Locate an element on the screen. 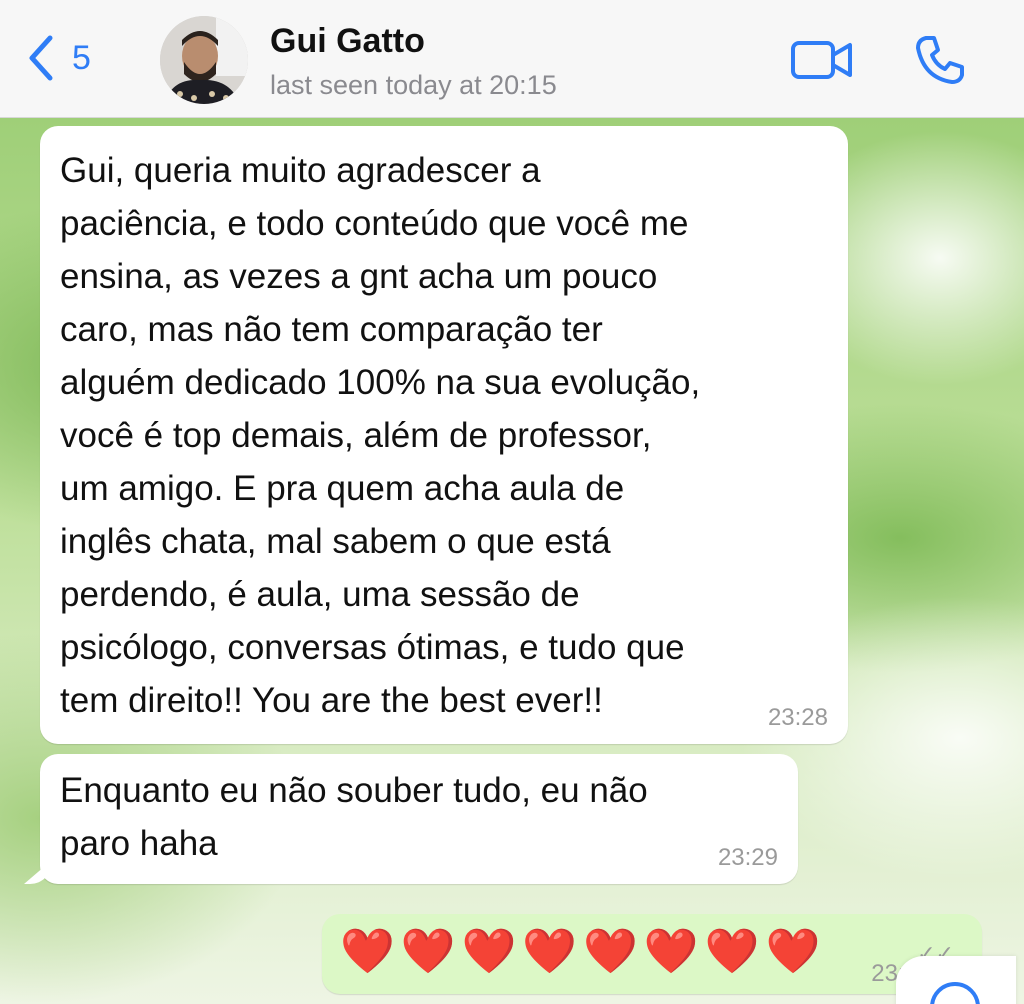  scroll-down-button is located at coordinates (956, 980).